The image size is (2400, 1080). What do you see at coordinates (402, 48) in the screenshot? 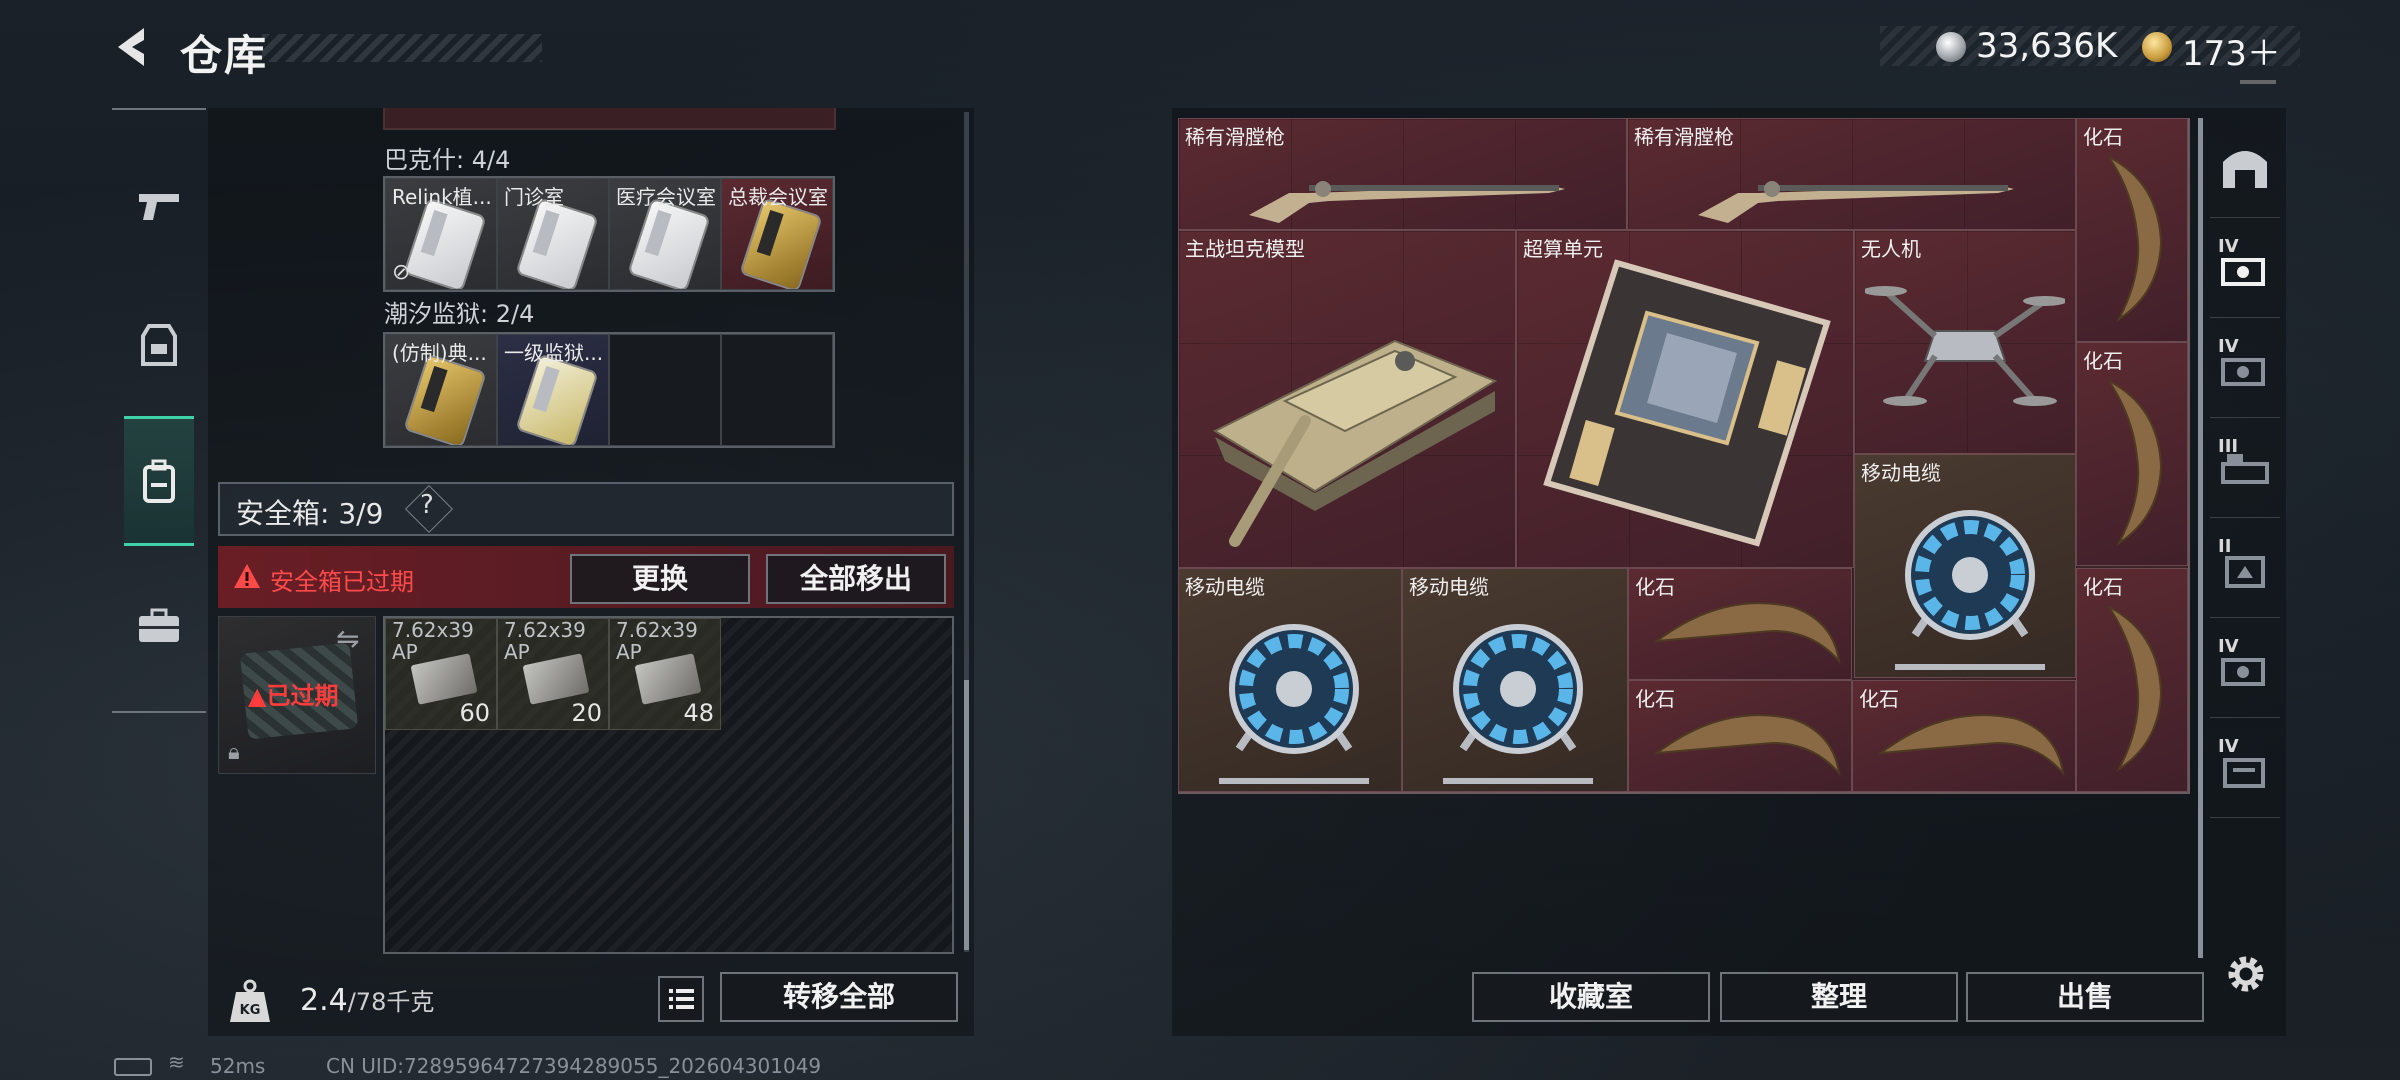
I see `title-decoration` at bounding box center [402, 48].